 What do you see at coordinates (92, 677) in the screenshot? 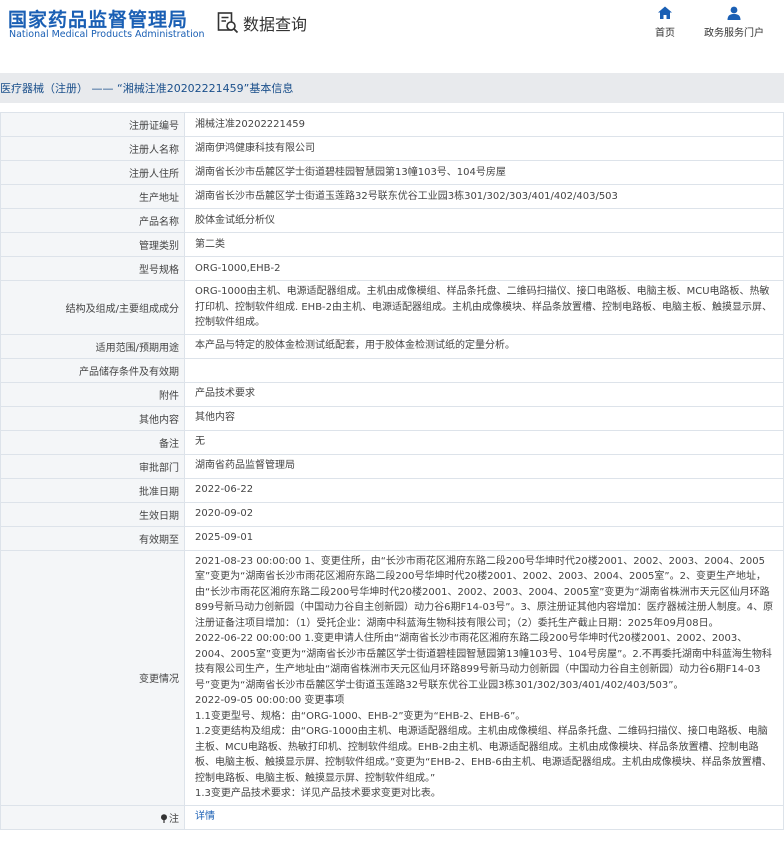
I see `row-label: 变更情况` at bounding box center [92, 677].